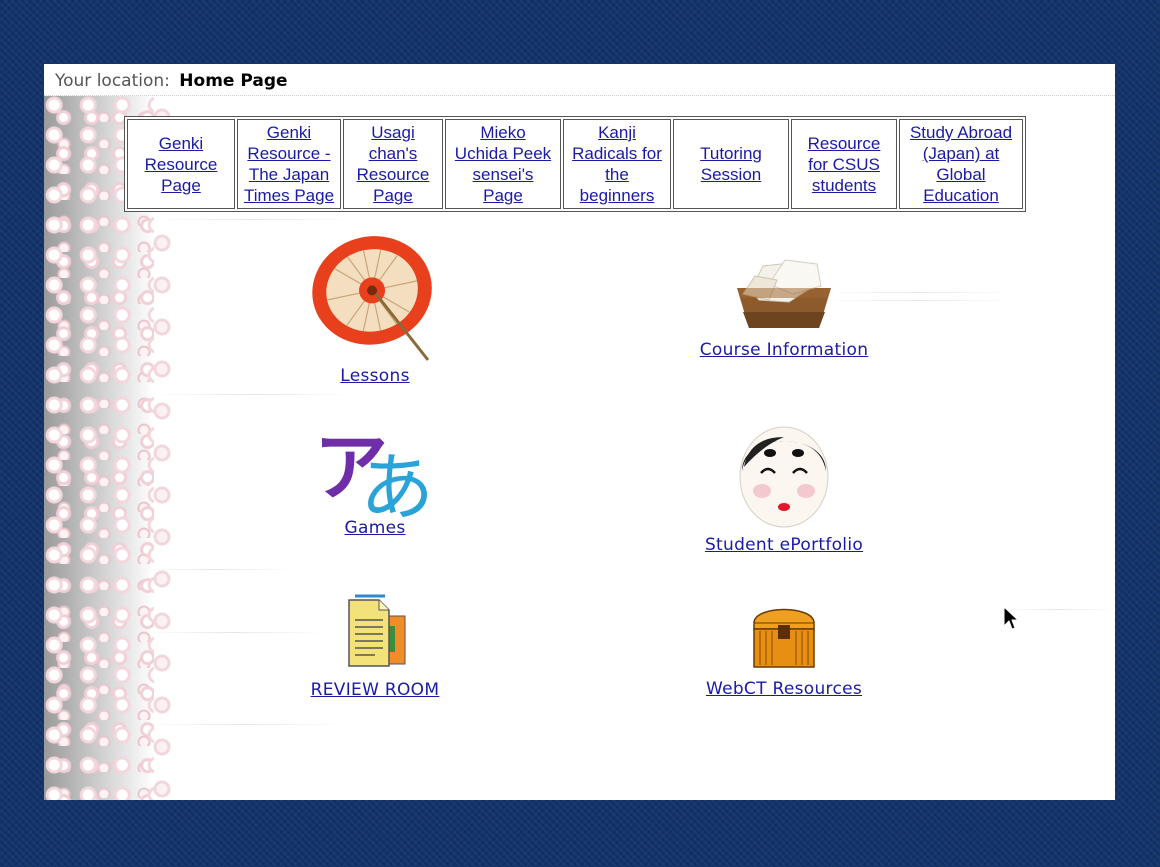 This screenshot has width=1160, height=867. What do you see at coordinates (375, 690) in the screenshot?
I see `review-room-link: REVIEW ROOM` at bounding box center [375, 690].